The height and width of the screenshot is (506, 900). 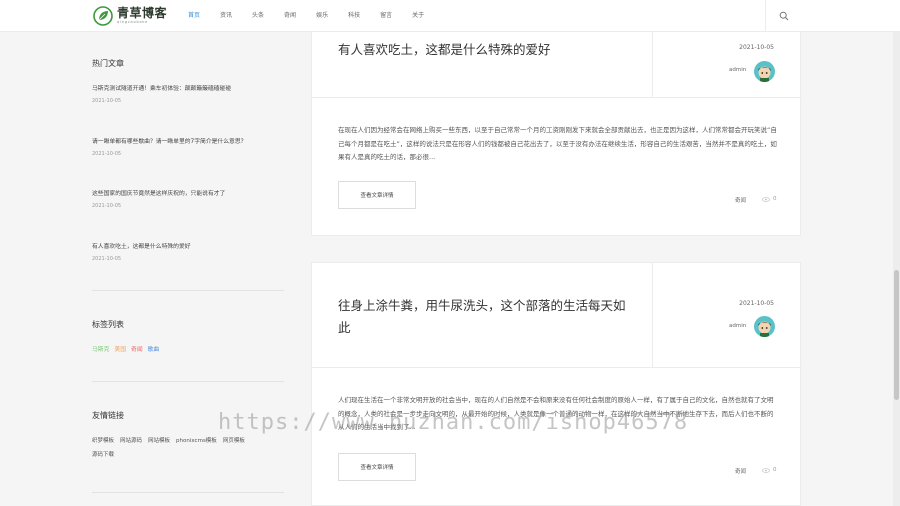 What do you see at coordinates (182, 448) in the screenshot?
I see `friend-links: 织梦模板 网站源码 网站模板 phonixcms模板 网页模板 源码下载` at bounding box center [182, 448].